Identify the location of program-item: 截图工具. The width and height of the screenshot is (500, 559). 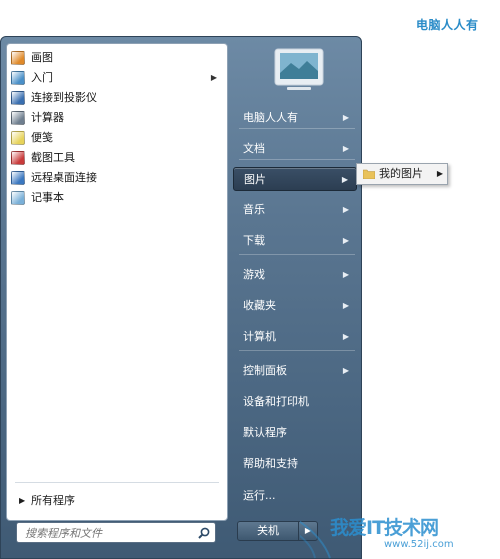
(117, 158).